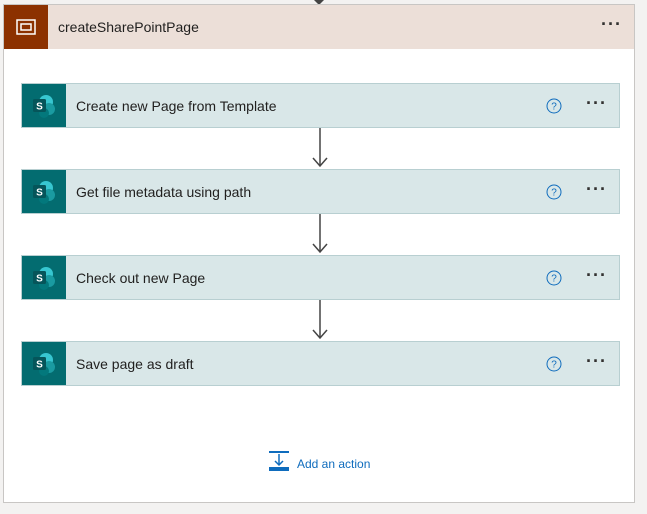 This screenshot has height=514, width=647. Describe the element at coordinates (320, 277) in the screenshot. I see `action-card-check-out-page: S Check out new Page ? ···` at that location.